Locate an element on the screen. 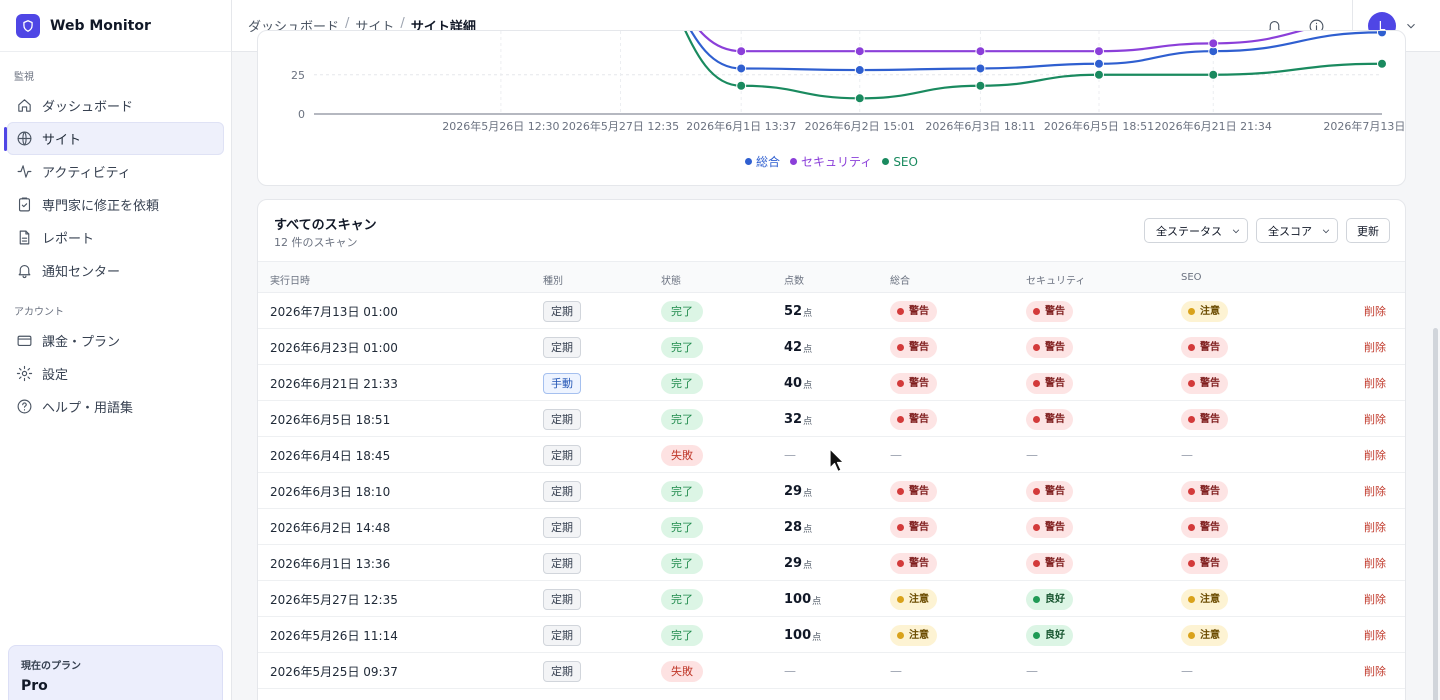 This screenshot has width=1440, height=700. column-header-score: 点数 is located at coordinates (794, 279).